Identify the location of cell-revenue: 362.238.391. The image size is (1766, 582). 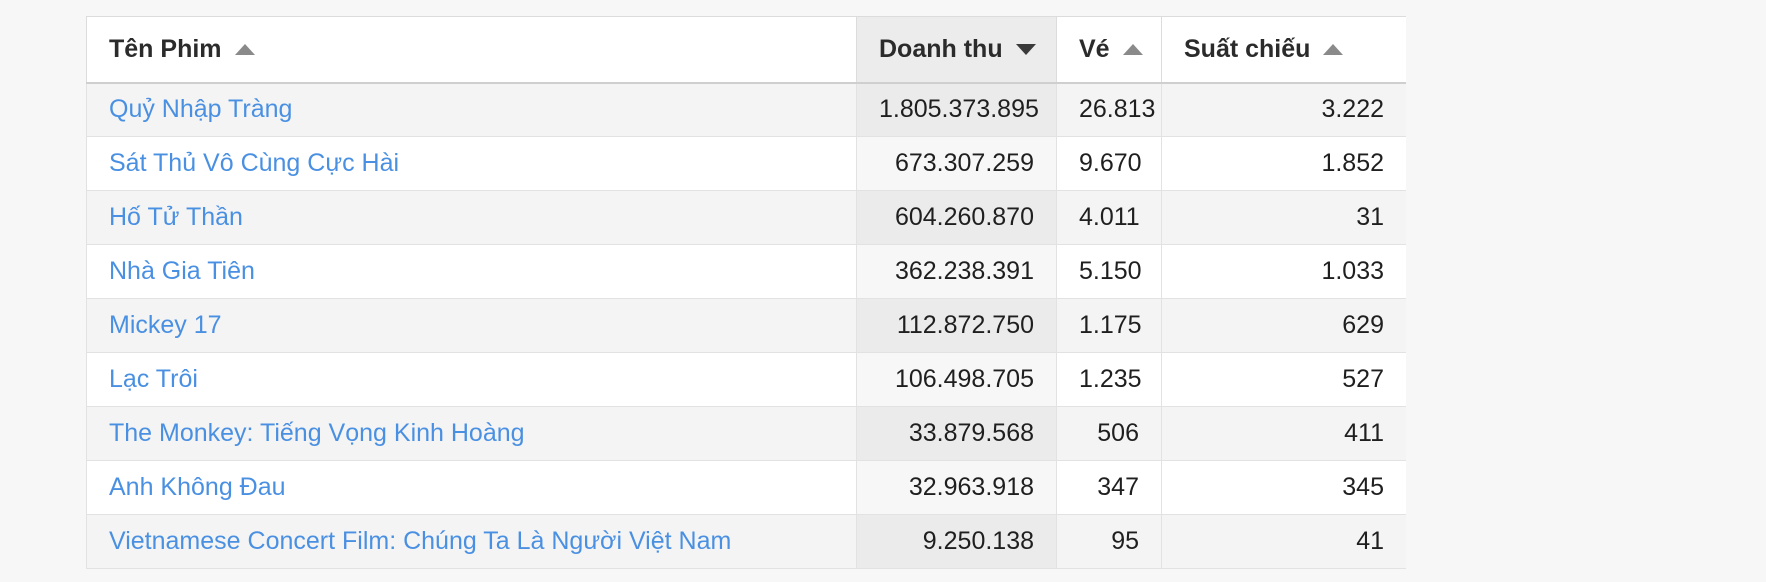
(956, 271).